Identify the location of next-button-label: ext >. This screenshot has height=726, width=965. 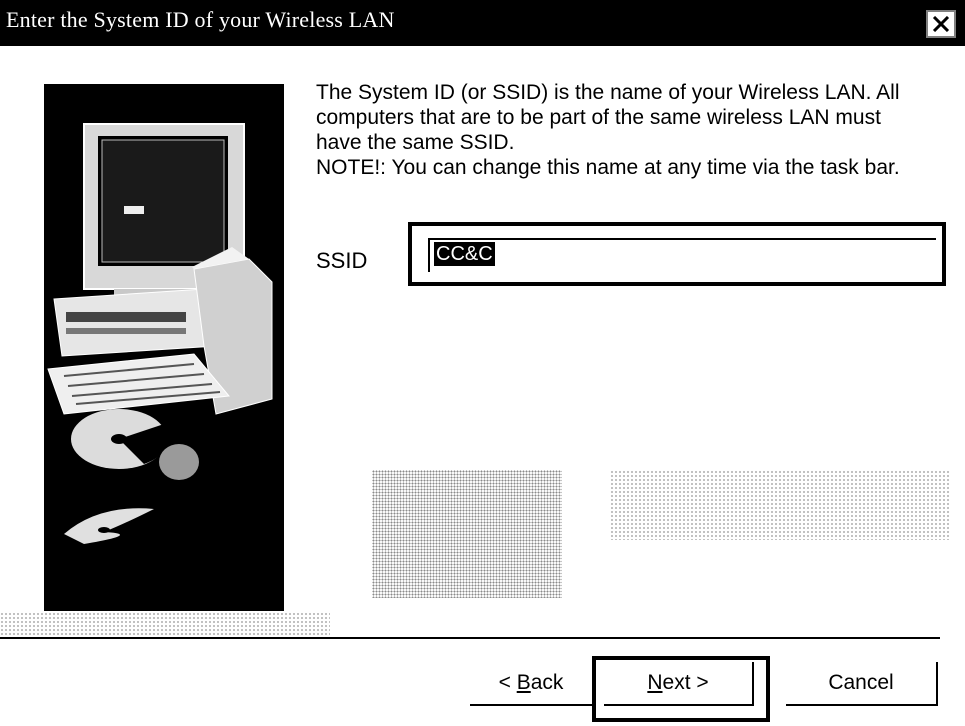
(685, 682).